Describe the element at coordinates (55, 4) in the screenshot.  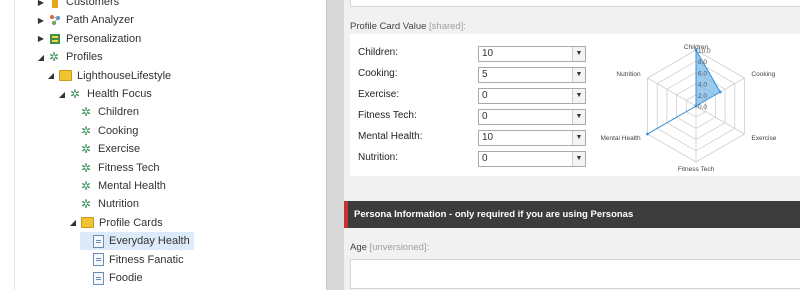
I see `customers-icon` at that location.